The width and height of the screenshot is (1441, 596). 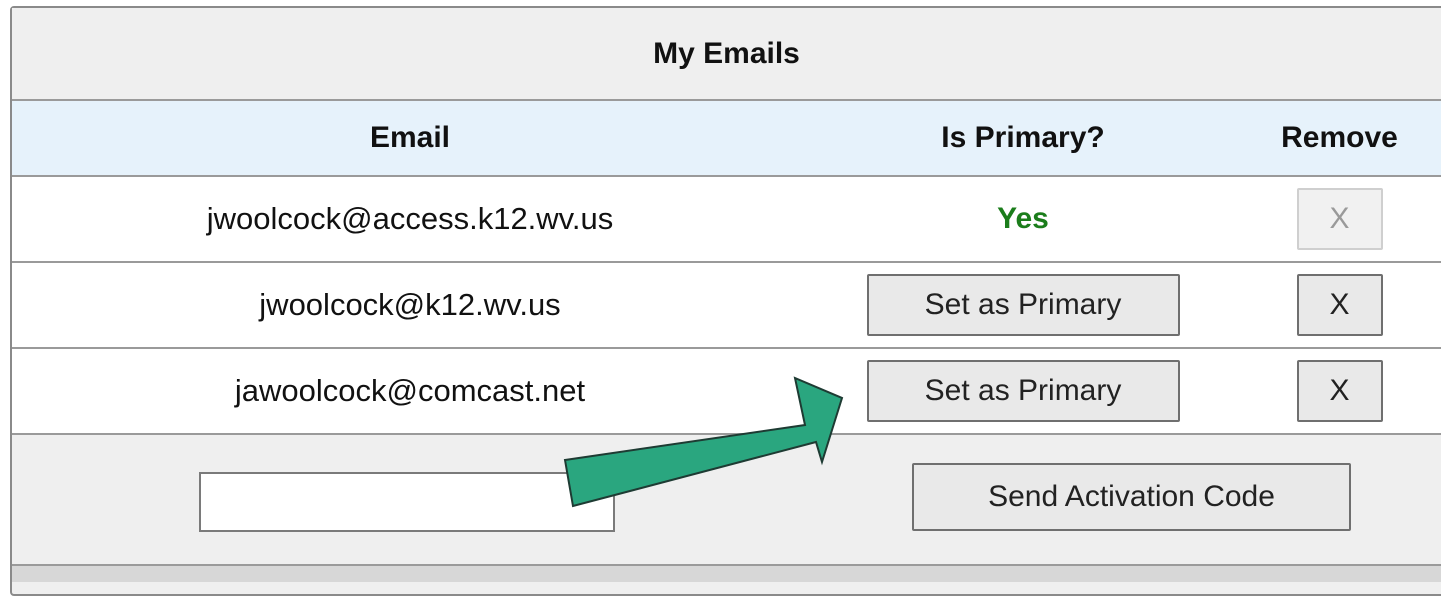 What do you see at coordinates (726, 392) in the screenshot?
I see `table-row: jawoolcock@comcast.net Set as Primary X` at bounding box center [726, 392].